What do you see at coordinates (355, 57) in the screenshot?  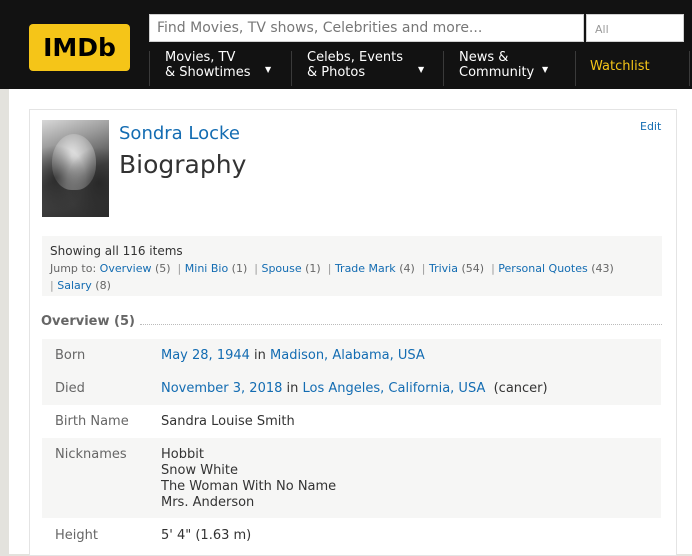 I see `nav-label-line1: Celebs, Events` at bounding box center [355, 57].